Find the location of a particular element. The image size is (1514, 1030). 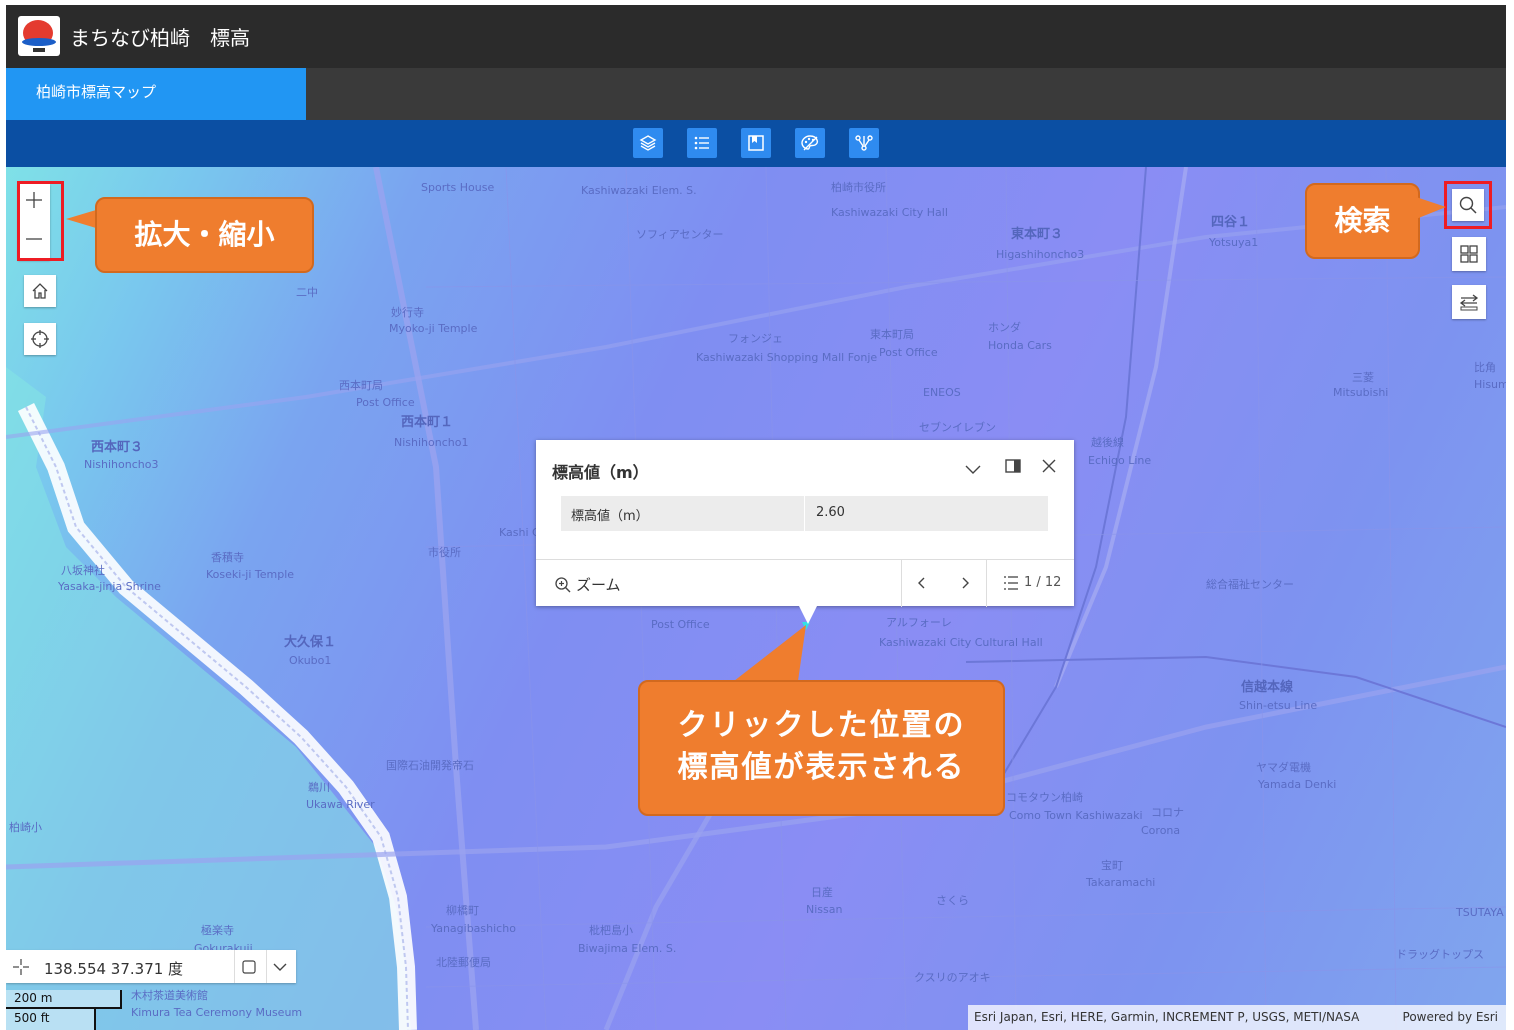

overview-map-icon is located at coordinates (1469, 254).